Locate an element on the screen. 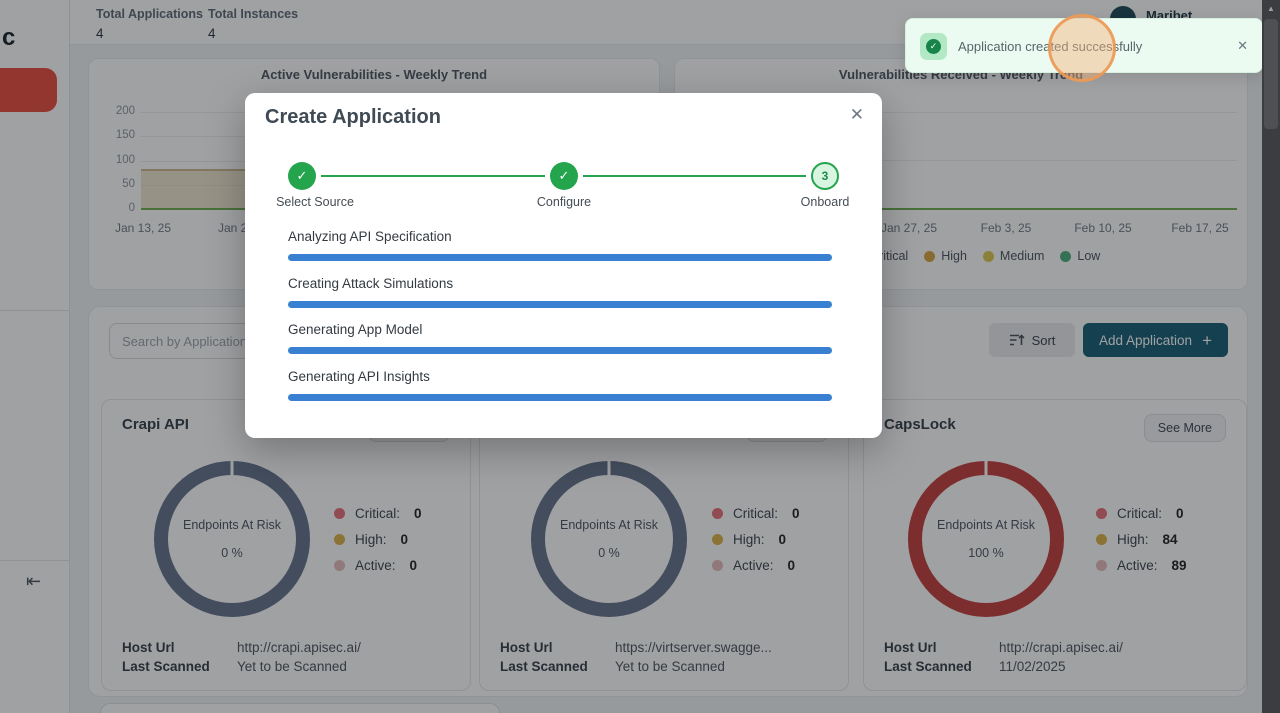  task-label: Analyzing API Specification is located at coordinates (370, 236).